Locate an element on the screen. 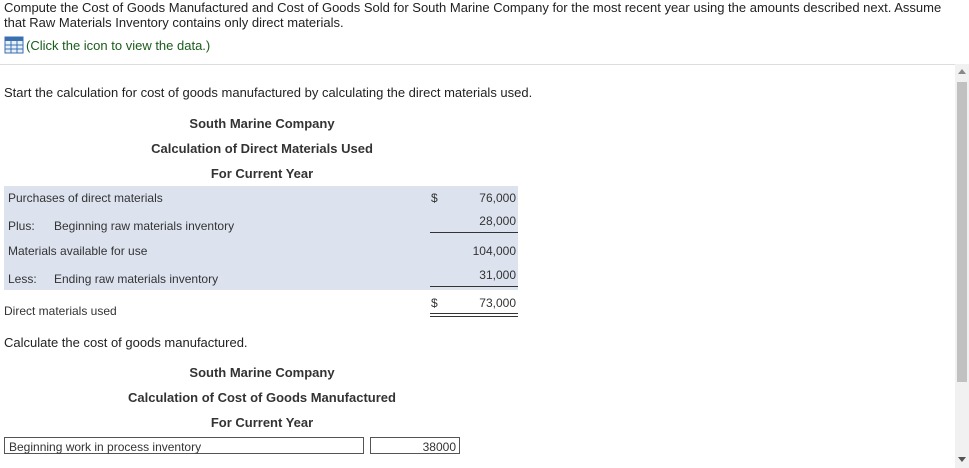  amount-cell: 28,000 is located at coordinates (475, 221).